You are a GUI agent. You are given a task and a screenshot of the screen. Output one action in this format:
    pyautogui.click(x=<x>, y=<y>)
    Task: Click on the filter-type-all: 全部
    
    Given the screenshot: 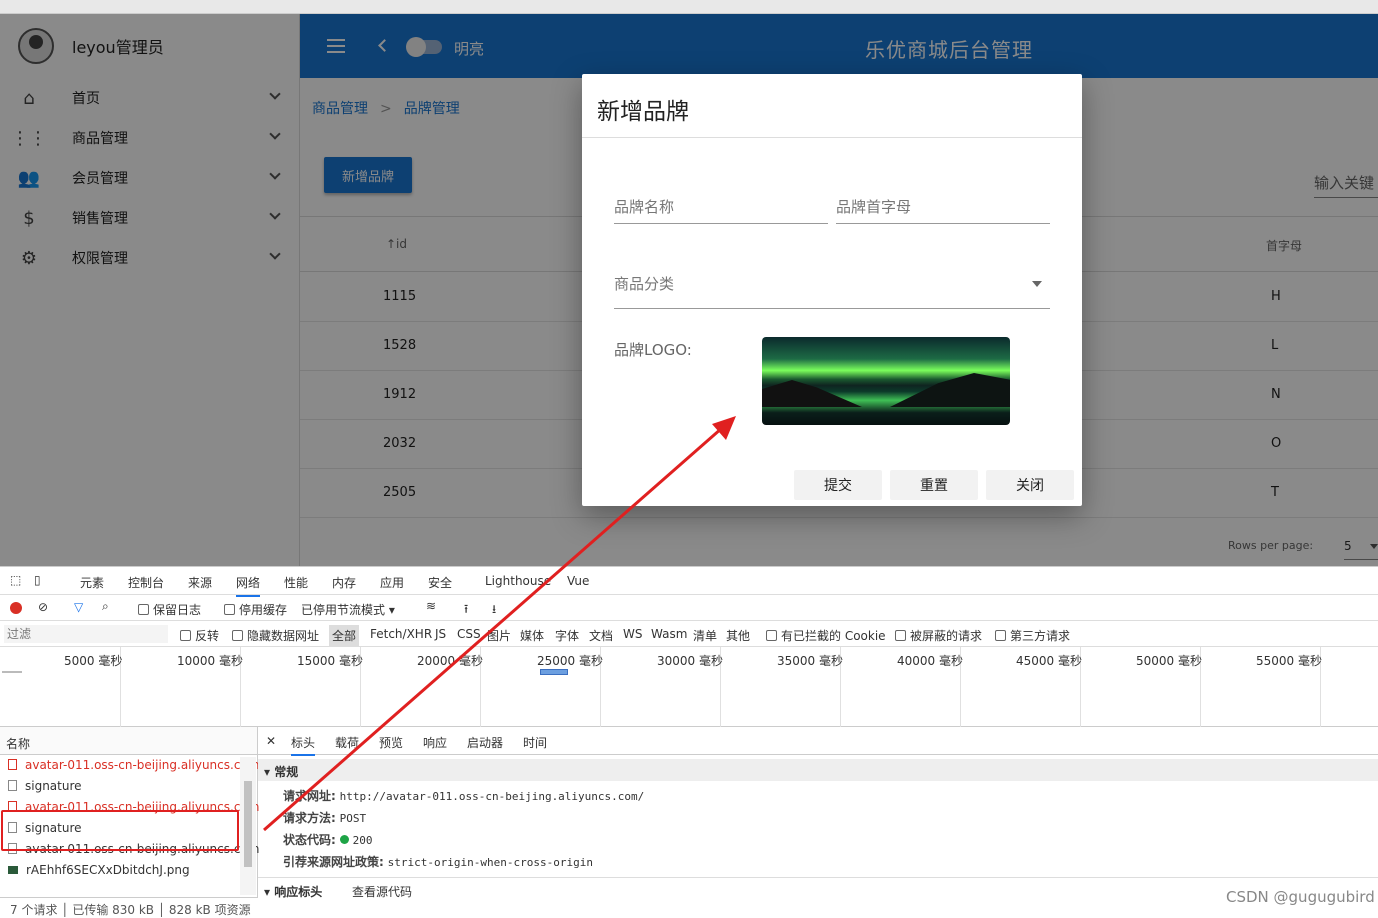 What is the action you would take?
    pyautogui.click(x=344, y=635)
    